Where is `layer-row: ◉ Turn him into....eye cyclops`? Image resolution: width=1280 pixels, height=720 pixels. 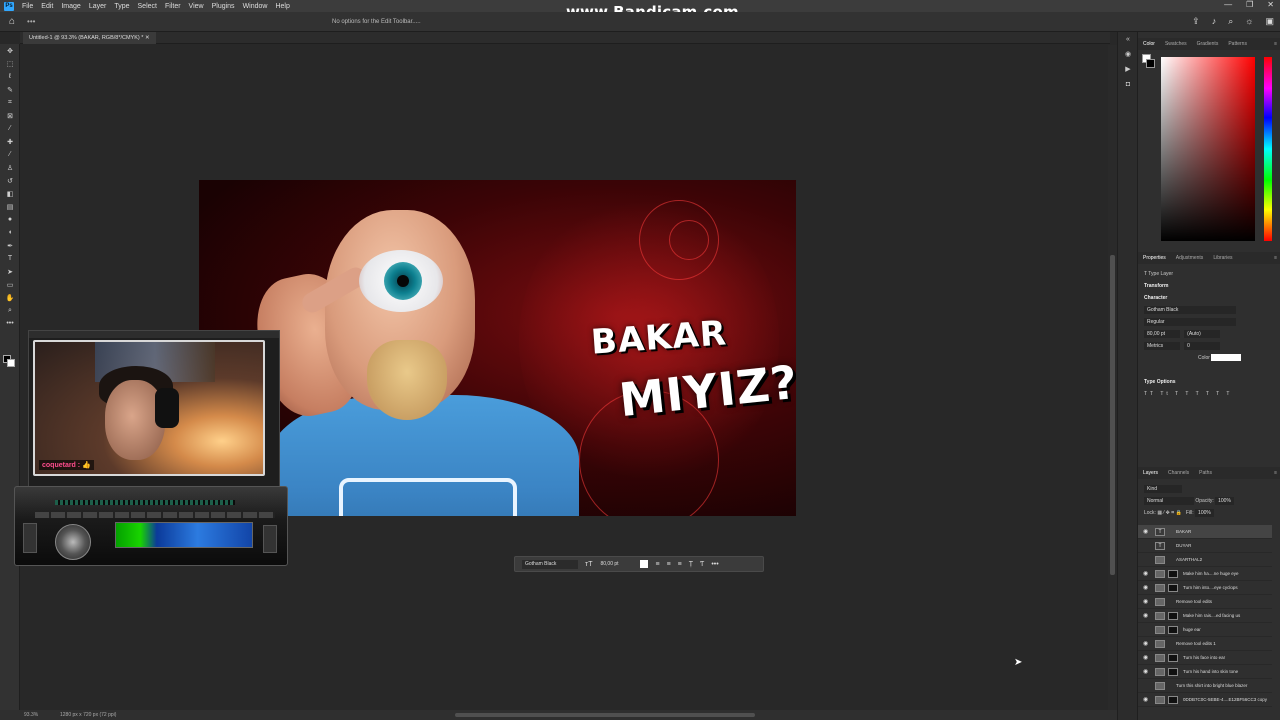
layer-row: ◉ Turn him into....eye cyclops is located at coordinates (1205, 588).